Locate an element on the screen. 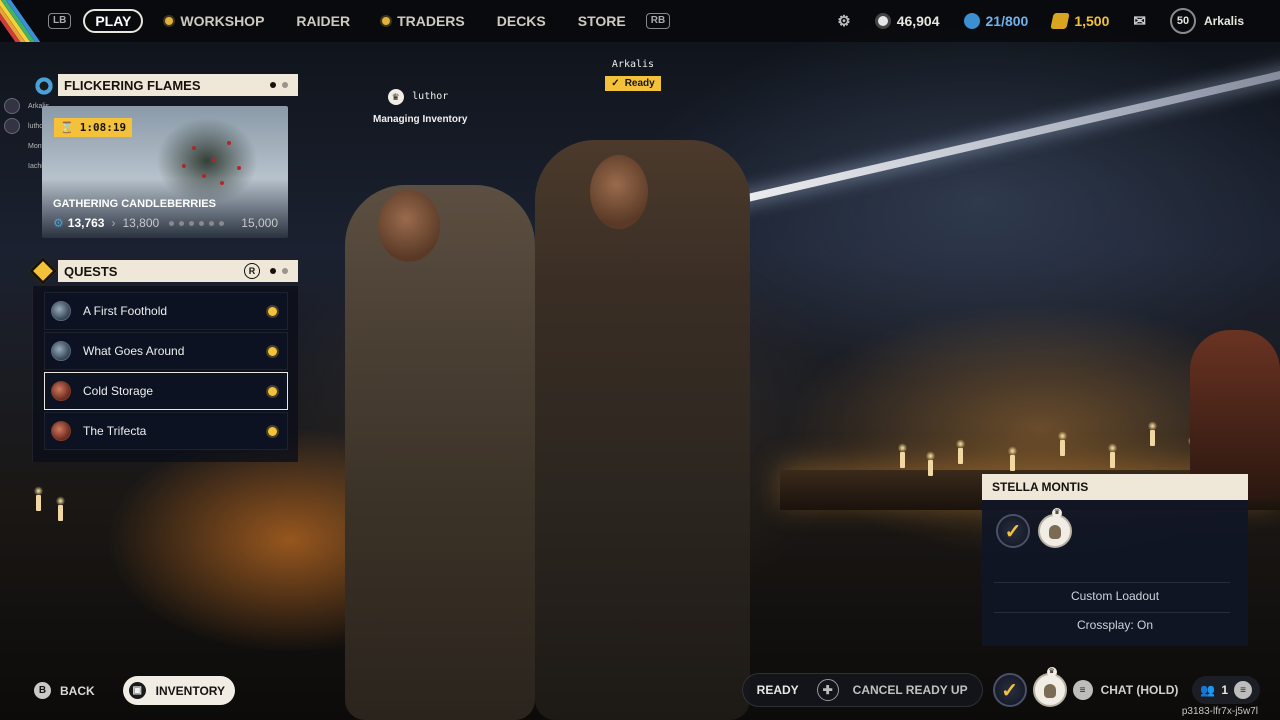 The width and height of the screenshot is (1280, 720). view-button-icon: ▣ is located at coordinates (137, 690).